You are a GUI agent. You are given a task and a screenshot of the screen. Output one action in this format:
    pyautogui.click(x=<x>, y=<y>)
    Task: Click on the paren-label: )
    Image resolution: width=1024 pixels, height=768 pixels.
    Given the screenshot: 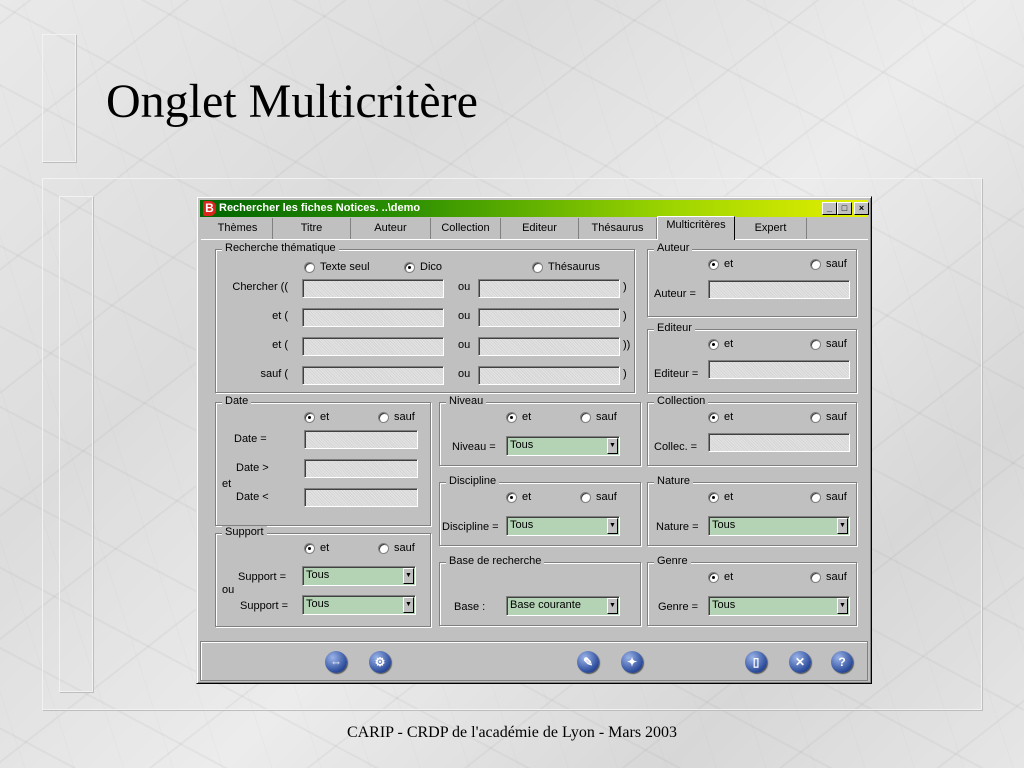 What is the action you would take?
    pyautogui.click(x=625, y=374)
    